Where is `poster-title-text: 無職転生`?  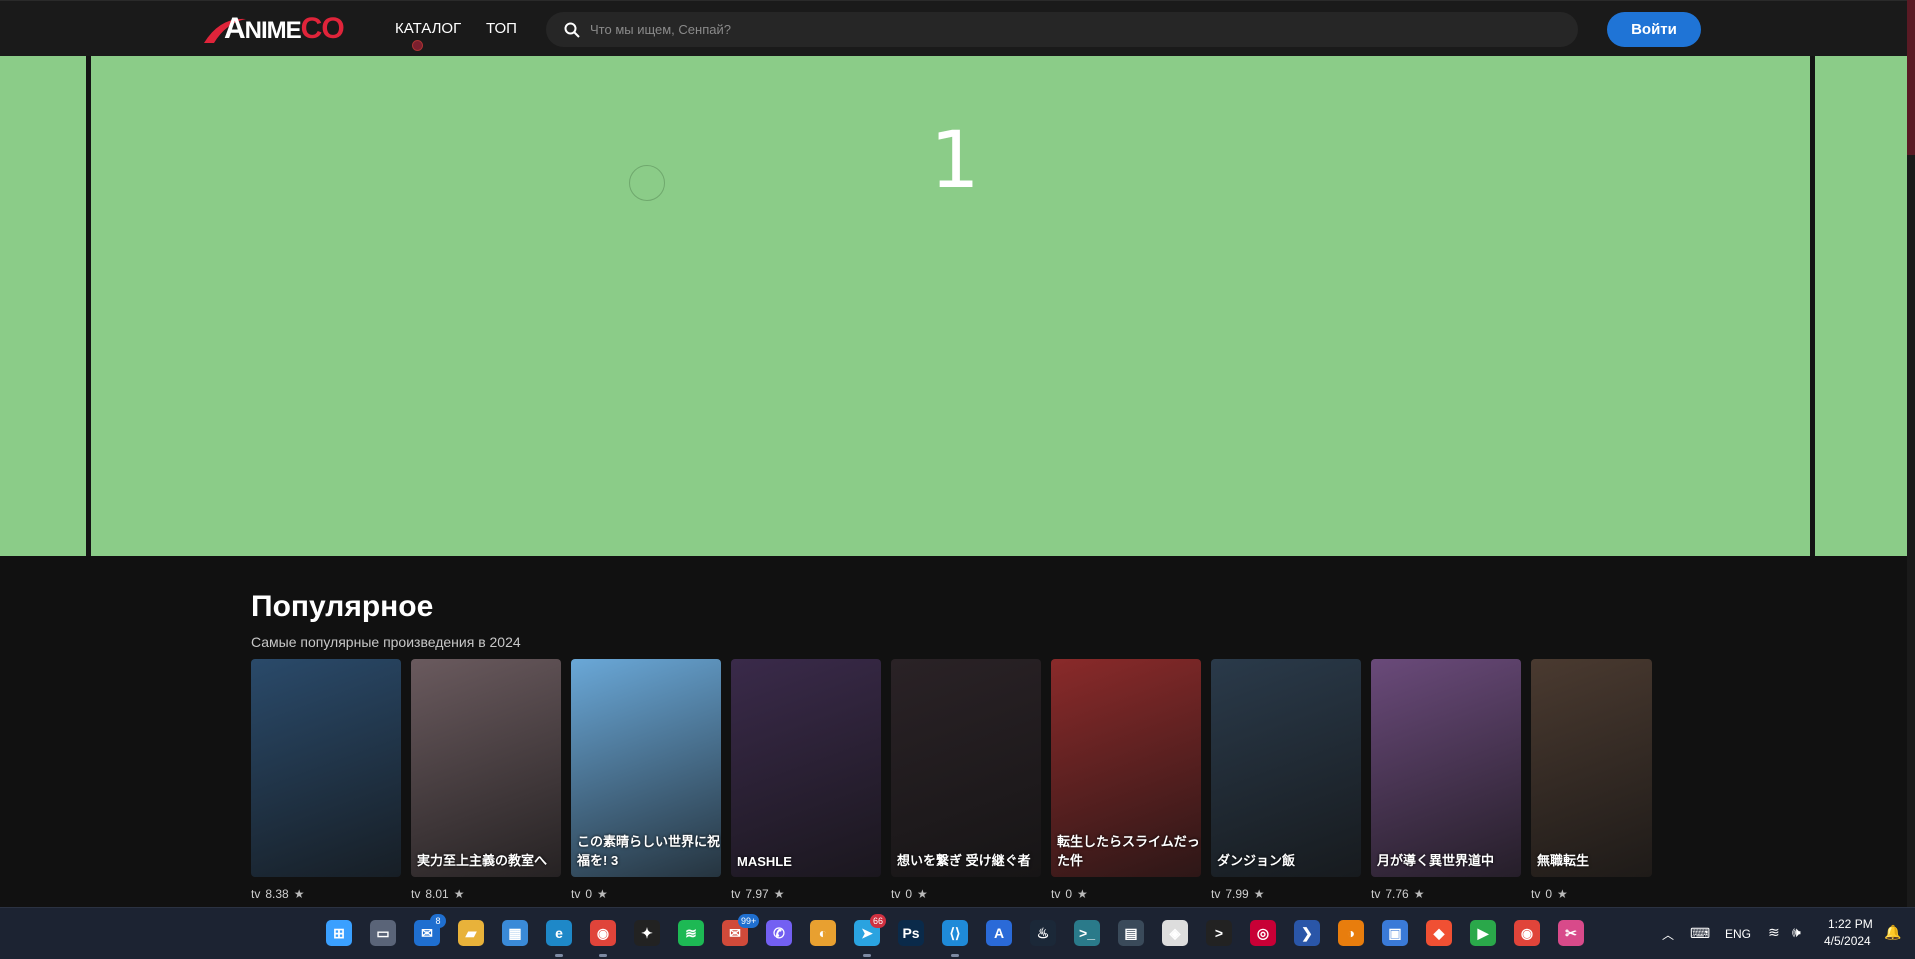 poster-title-text: 無職転生 is located at coordinates (1563, 860).